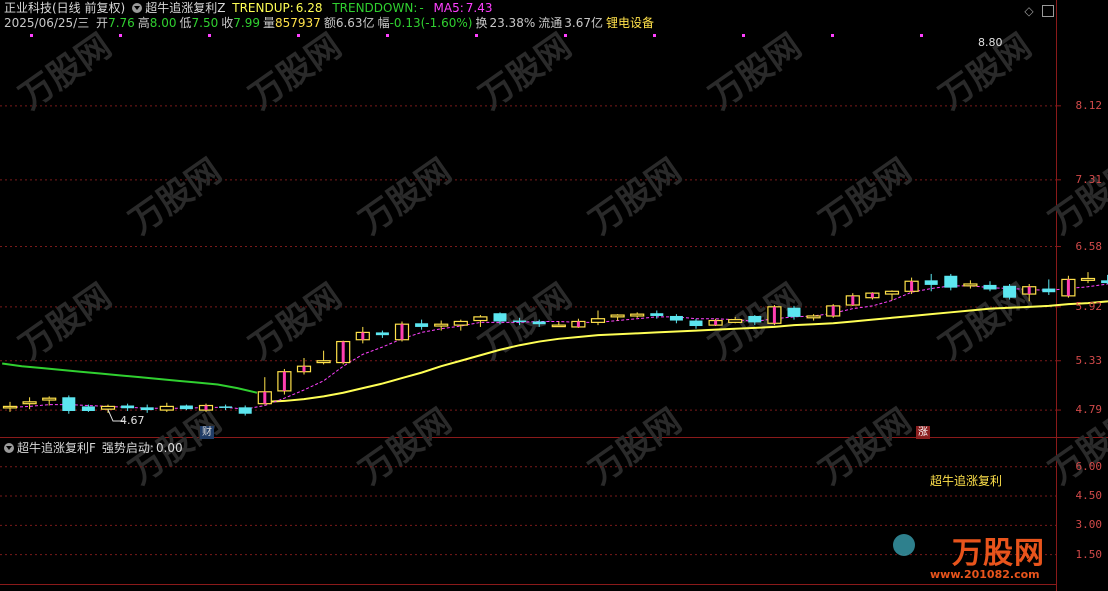 The width and height of the screenshot is (1108, 591). What do you see at coordinates (966, 481) in the screenshot?
I see `signal-text: 超牛追涨复利` at bounding box center [966, 481].